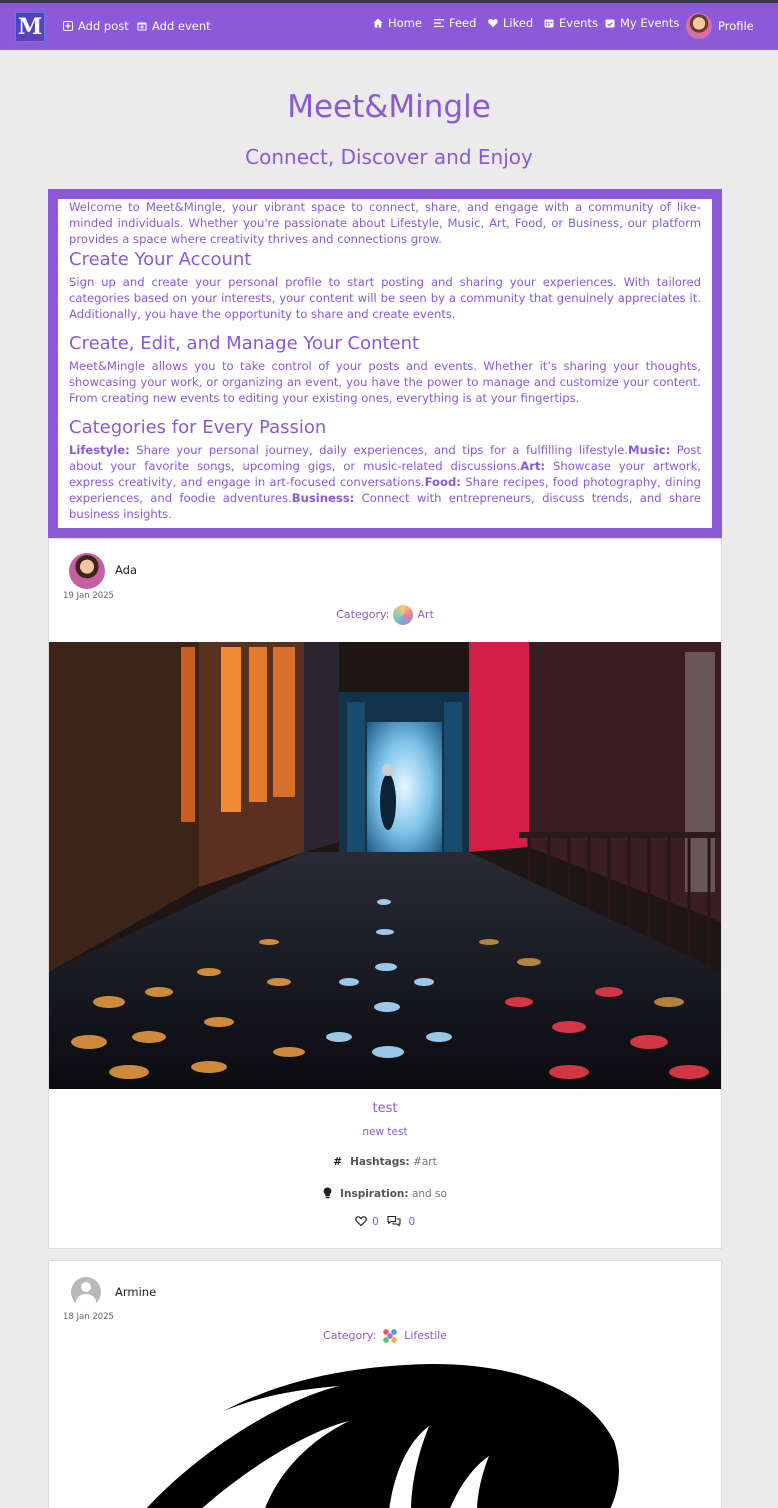 This screenshot has width=778, height=1508. I want to click on post-hashtags: # Hashtags: #art, so click(385, 1162).